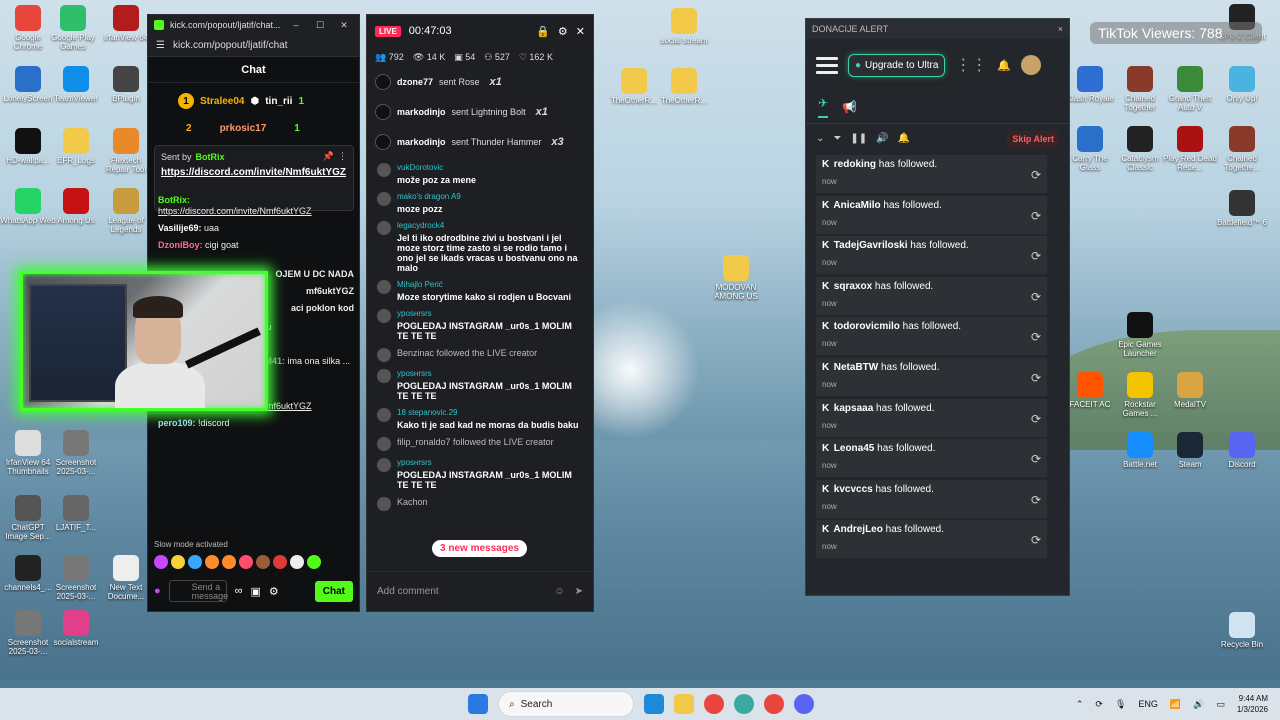  Describe the element at coordinates (820, 138) in the screenshot. I see `chevron-down-icon: ⌄` at that location.